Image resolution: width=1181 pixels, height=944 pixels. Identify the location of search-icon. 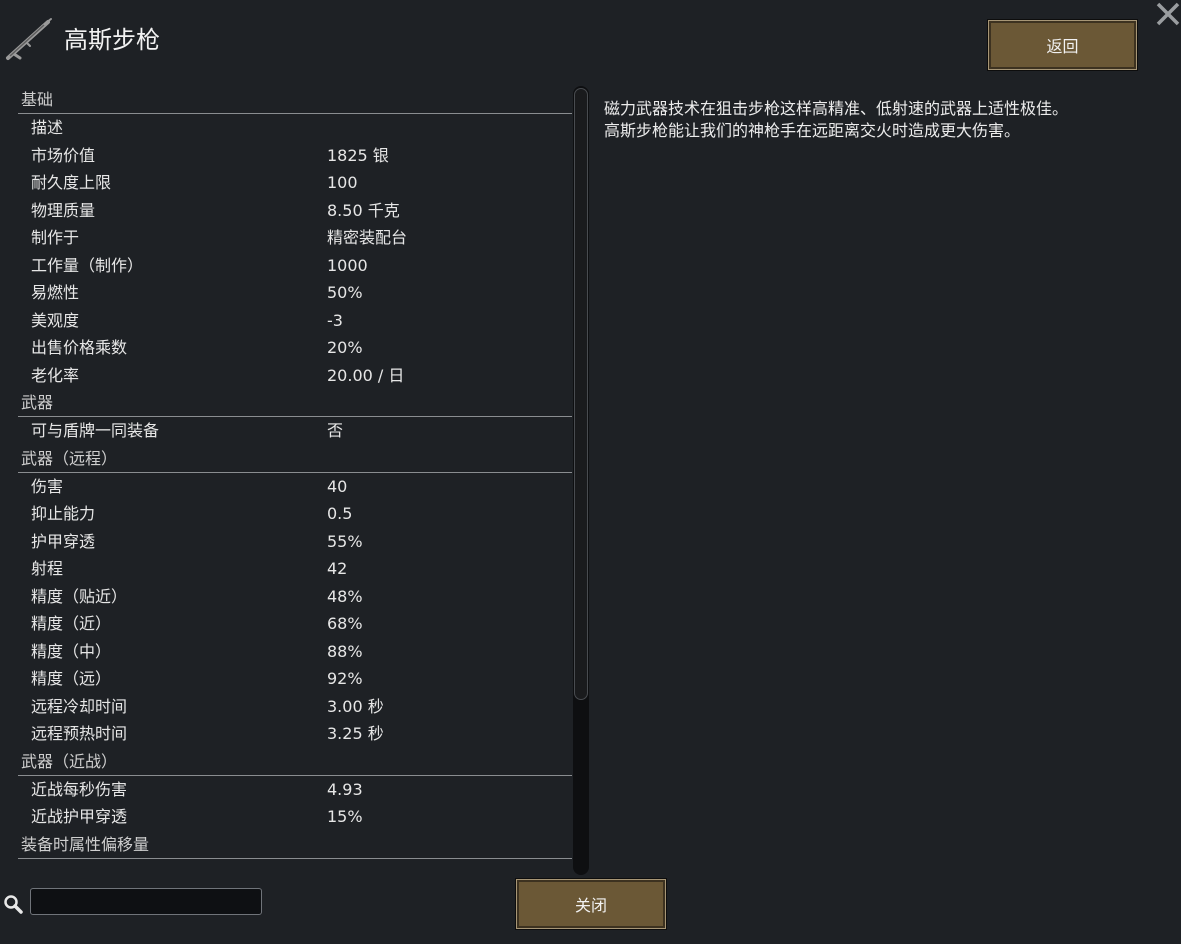
(13, 904).